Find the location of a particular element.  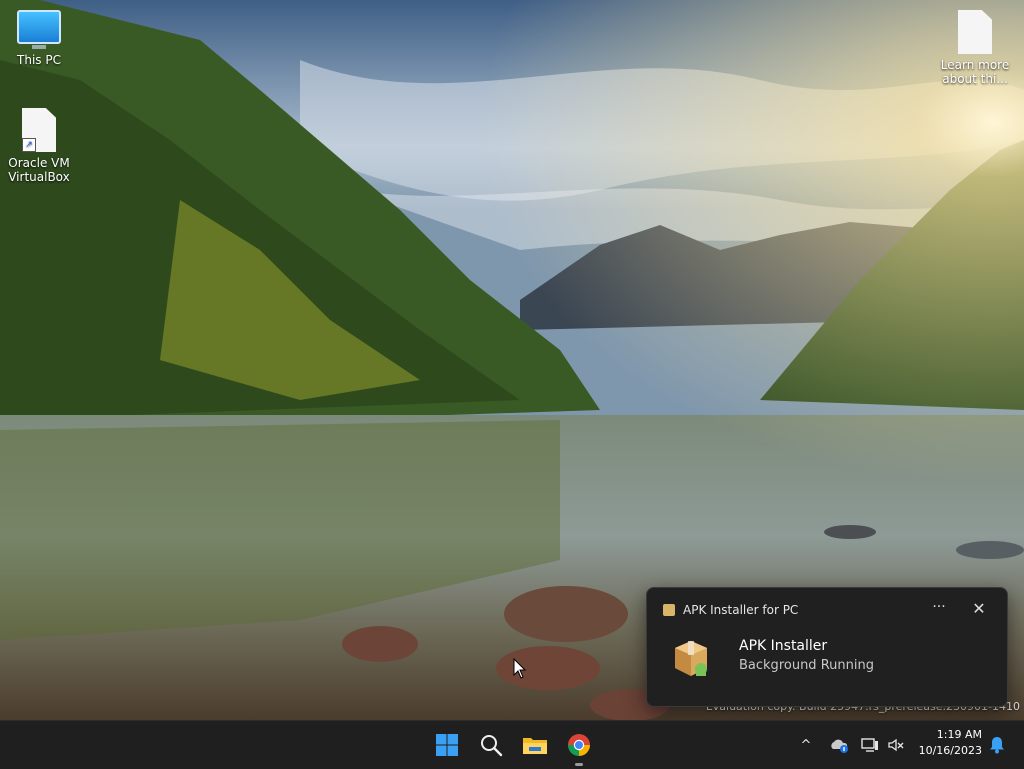

clock-date: 10/16/2023 is located at coordinates (950, 750).